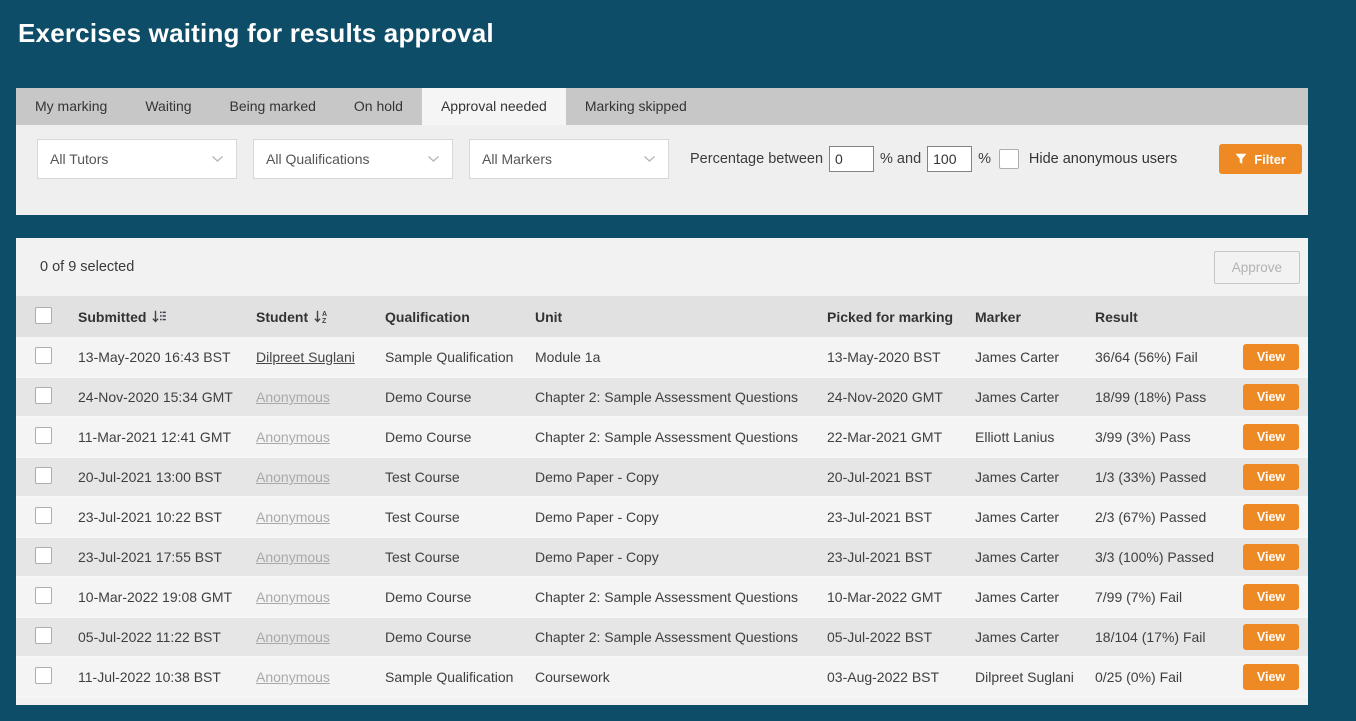 This screenshot has height=721, width=1356. Describe the element at coordinates (324, 320) in the screenshot. I see `svg-text: Z` at that location.